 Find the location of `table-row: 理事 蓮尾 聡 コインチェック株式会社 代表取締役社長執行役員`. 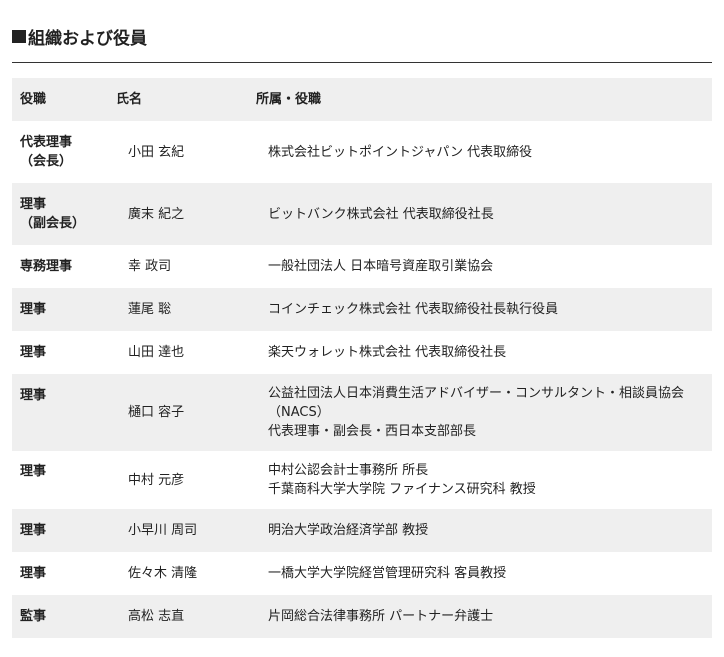

table-row: 理事 蓮尾 聡 コインチェック株式会社 代表取締役社長執行役員 is located at coordinates (362, 309).